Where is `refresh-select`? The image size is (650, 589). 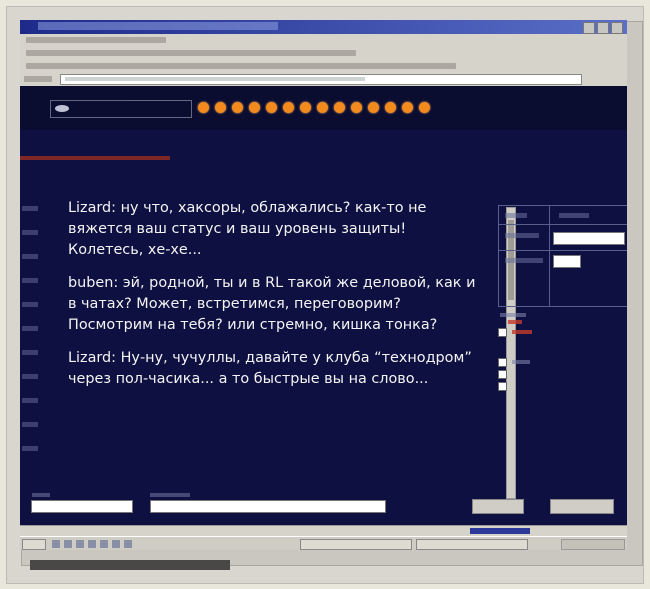
refresh-select is located at coordinates (567, 261).